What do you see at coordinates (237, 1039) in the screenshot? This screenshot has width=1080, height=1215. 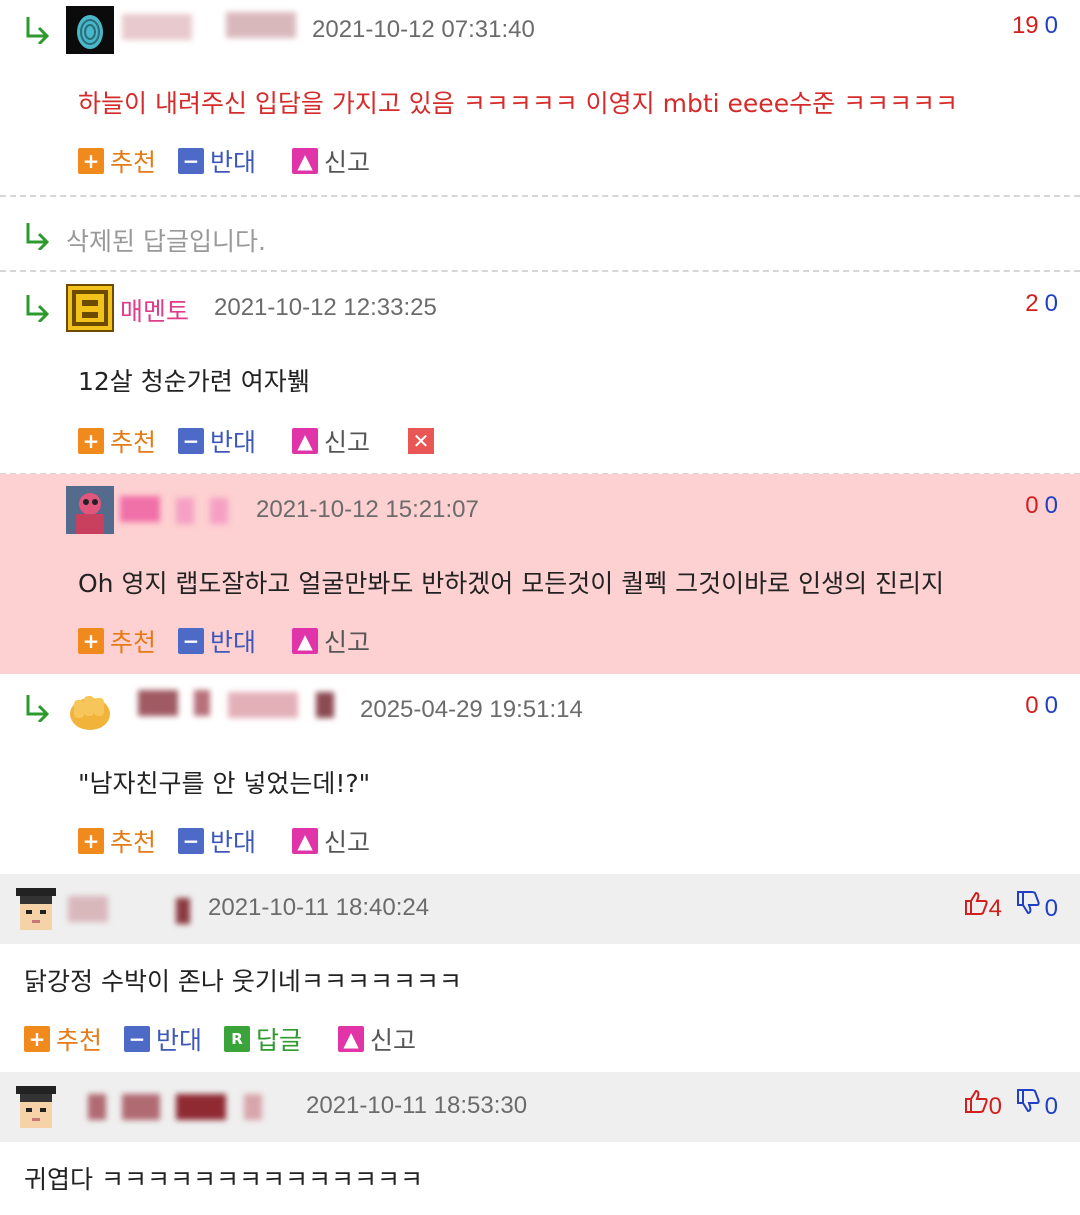 I see `reply-icon: R` at bounding box center [237, 1039].